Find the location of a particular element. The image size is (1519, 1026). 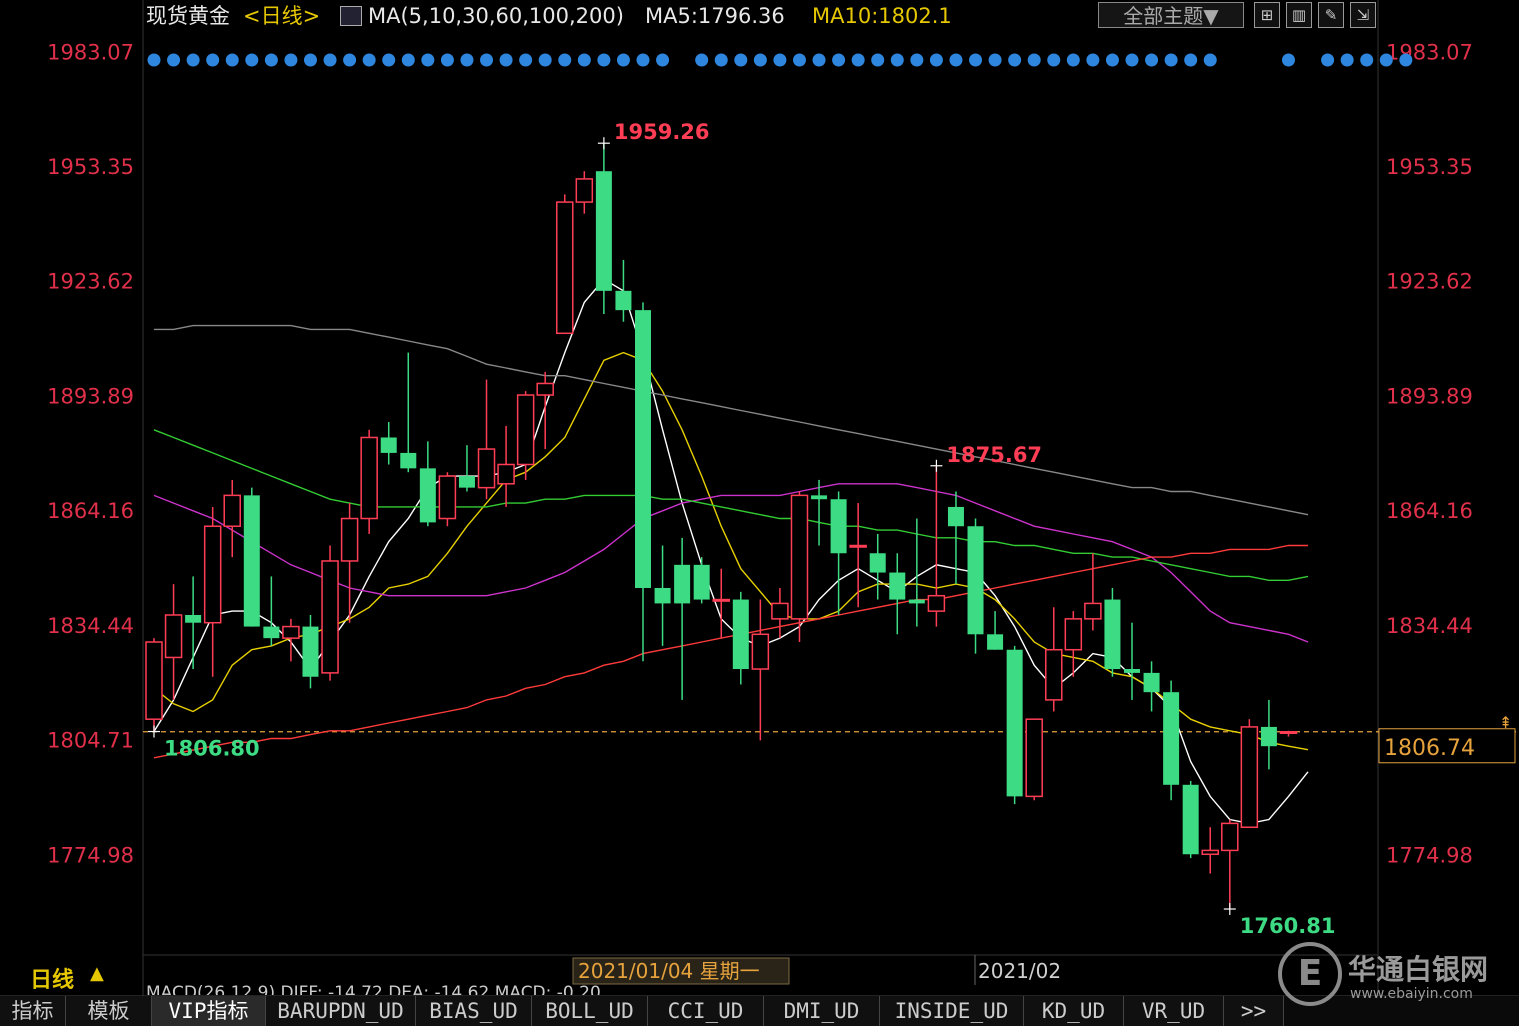

y-tick-label: 1983.07 is located at coordinates (1429, 52).